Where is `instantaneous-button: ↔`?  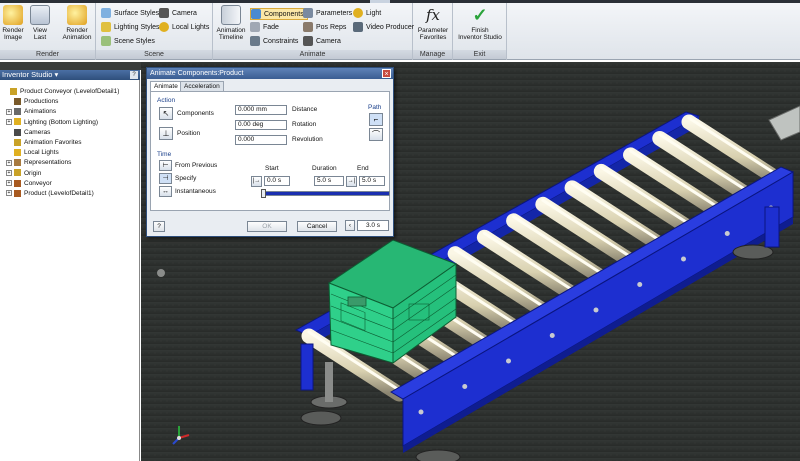 instantaneous-button: ↔ is located at coordinates (165, 191).